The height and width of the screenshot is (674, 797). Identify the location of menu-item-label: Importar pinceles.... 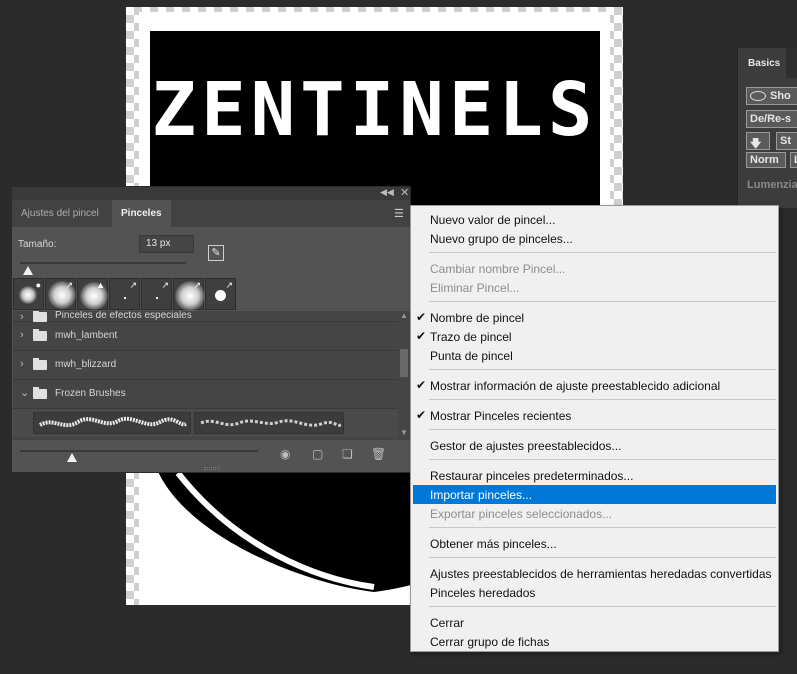
(481, 495).